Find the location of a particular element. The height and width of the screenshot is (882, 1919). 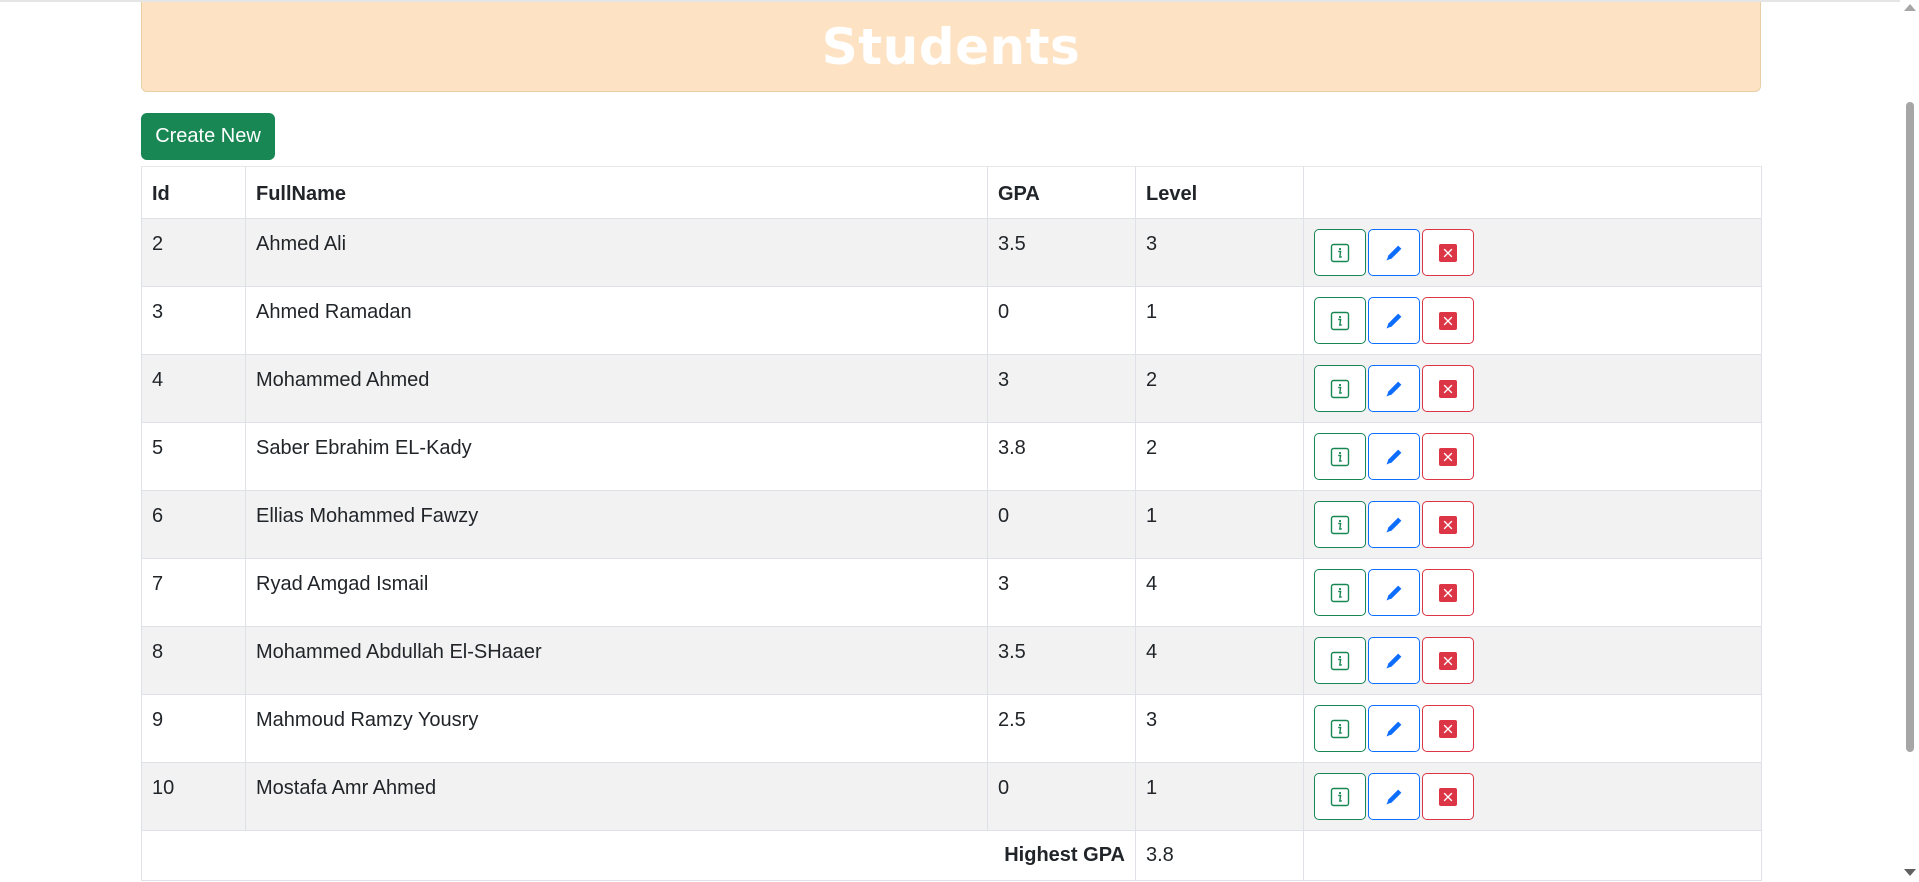

cell-fullname: Saber Ebrahim EL-Kady is located at coordinates (616, 456).